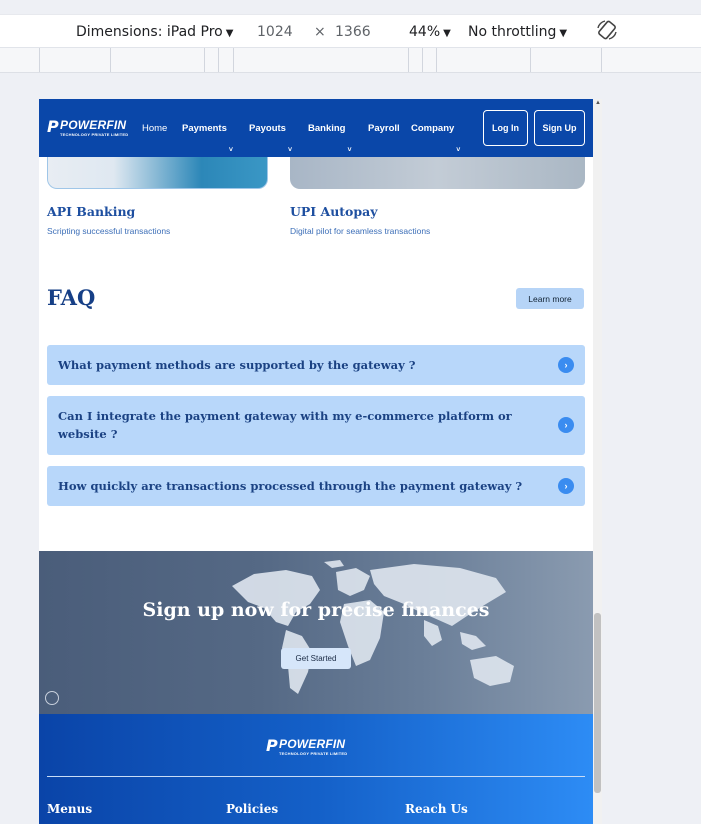  Describe the element at coordinates (350, 60) in the screenshot. I see `media-query-ruler` at that location.